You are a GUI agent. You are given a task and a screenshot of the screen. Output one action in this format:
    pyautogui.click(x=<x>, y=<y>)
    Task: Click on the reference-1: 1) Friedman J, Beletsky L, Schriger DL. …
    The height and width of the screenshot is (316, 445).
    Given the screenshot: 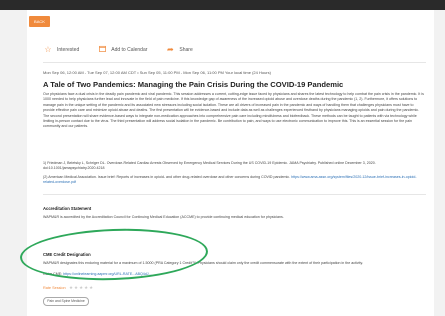 What is the action you would take?
    pyautogui.click(x=209, y=166)
    